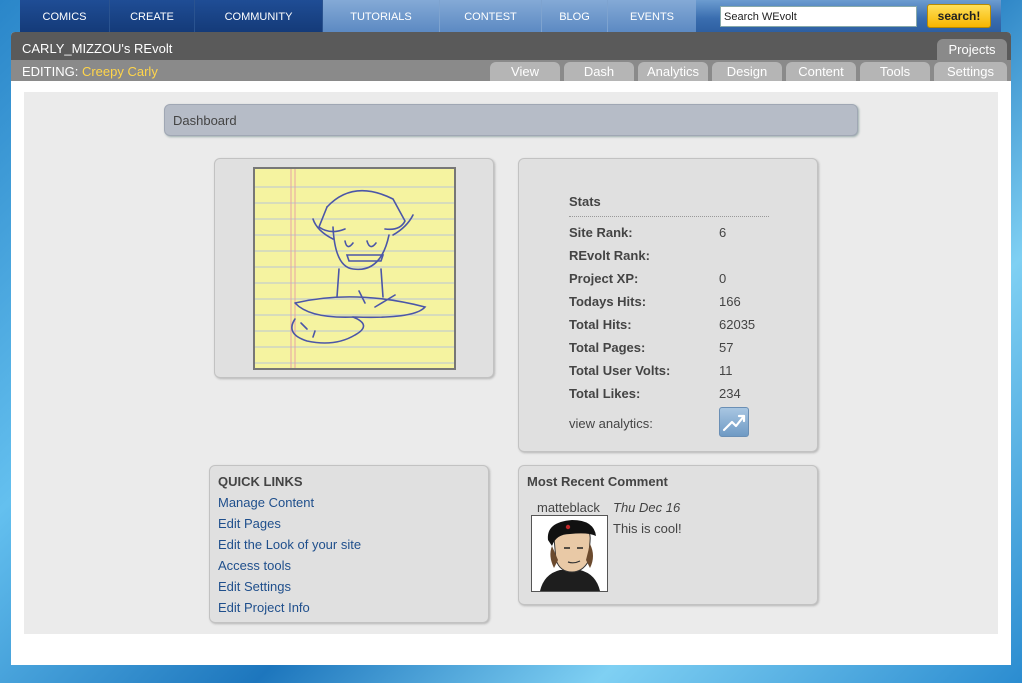 This screenshot has height=683, width=1022. I want to click on view-analytics-label: view analytics:, so click(611, 423).